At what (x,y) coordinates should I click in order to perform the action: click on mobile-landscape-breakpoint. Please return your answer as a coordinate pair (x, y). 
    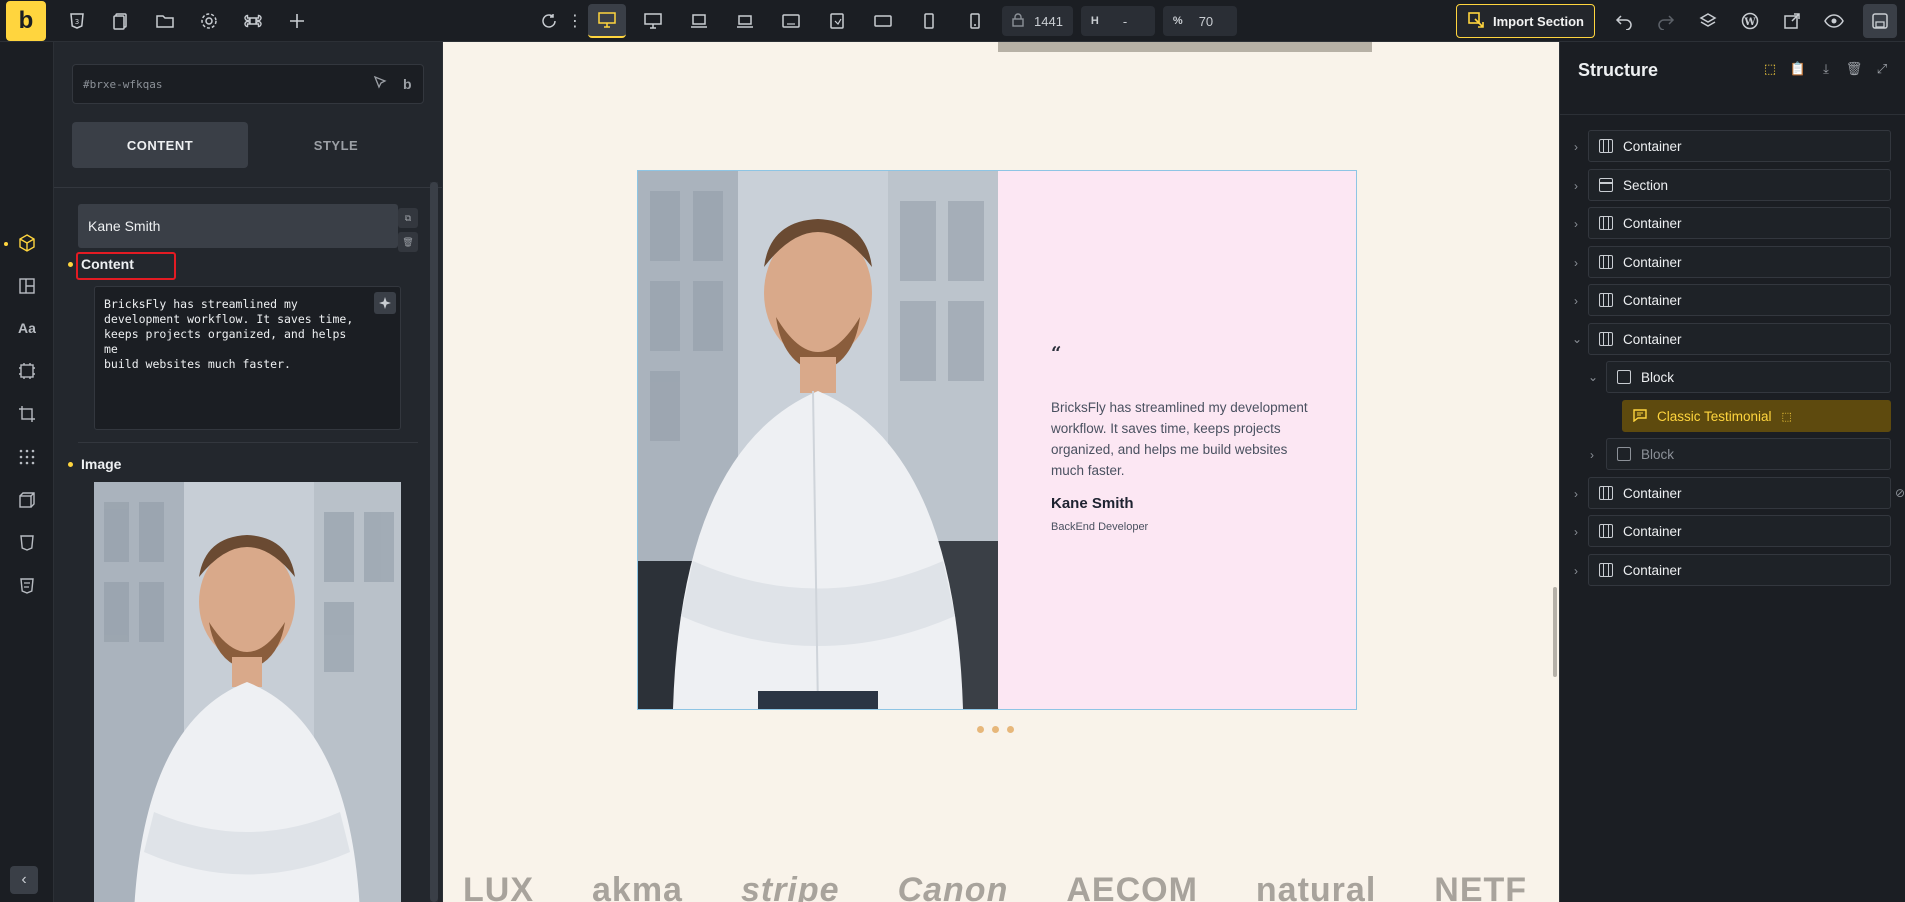
    Looking at the image, I should click on (883, 21).